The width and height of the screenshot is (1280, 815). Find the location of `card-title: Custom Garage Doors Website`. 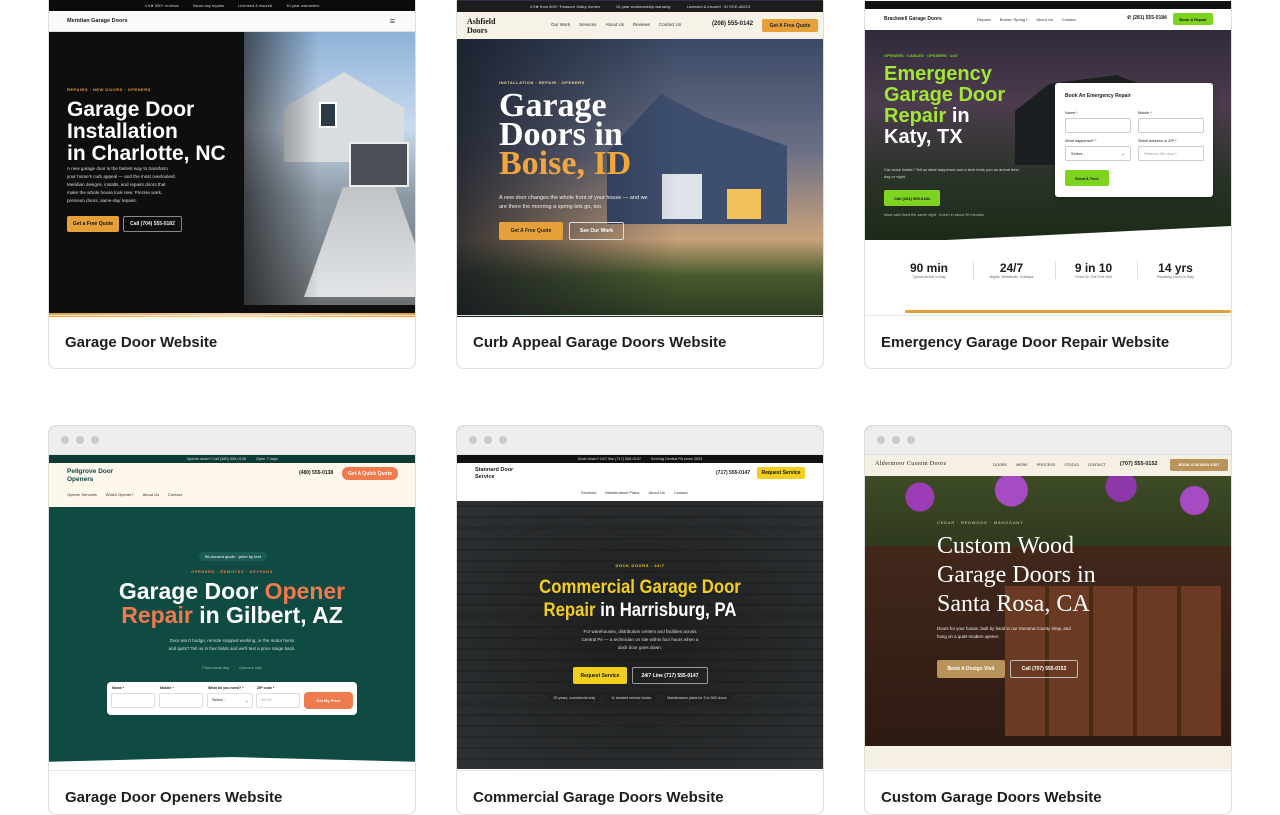

card-title: Custom Garage Doors Website is located at coordinates (991, 797).